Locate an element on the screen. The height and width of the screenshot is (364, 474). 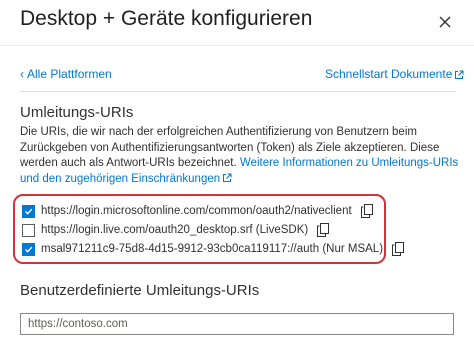
panel-title: Desktop + Geräte konfigurieren is located at coordinates (166, 18).